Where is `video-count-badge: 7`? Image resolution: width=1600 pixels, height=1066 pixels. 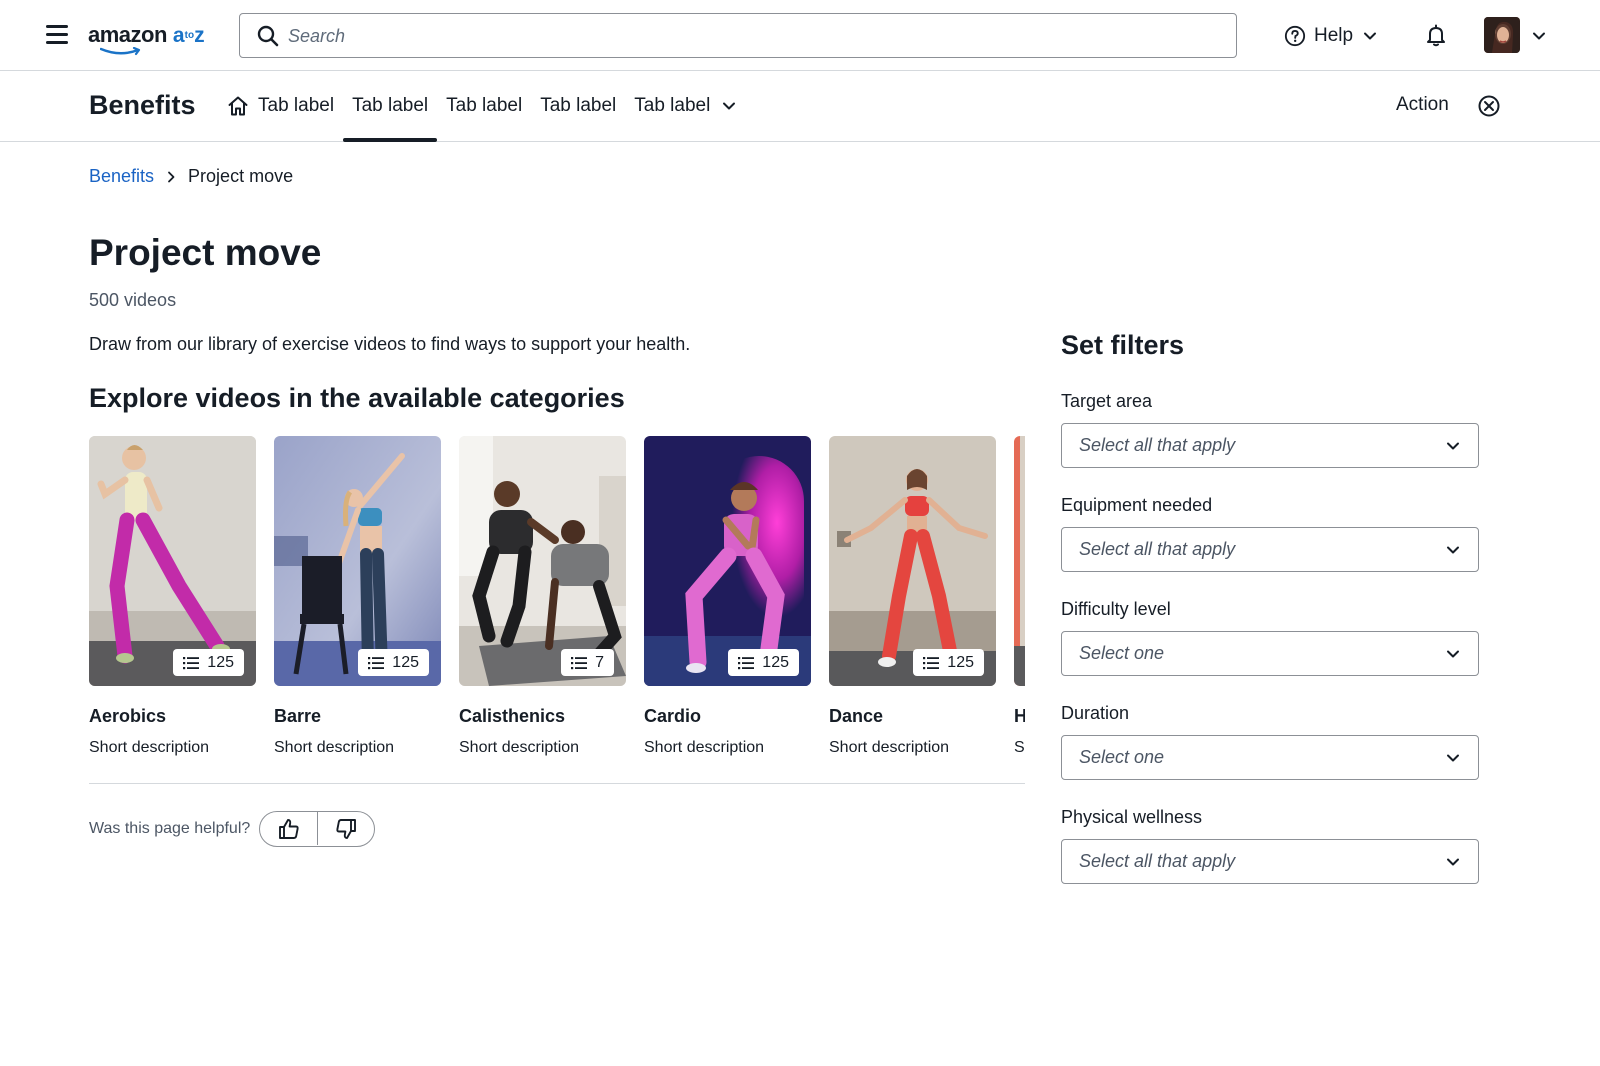 video-count-badge: 7 is located at coordinates (587, 662).